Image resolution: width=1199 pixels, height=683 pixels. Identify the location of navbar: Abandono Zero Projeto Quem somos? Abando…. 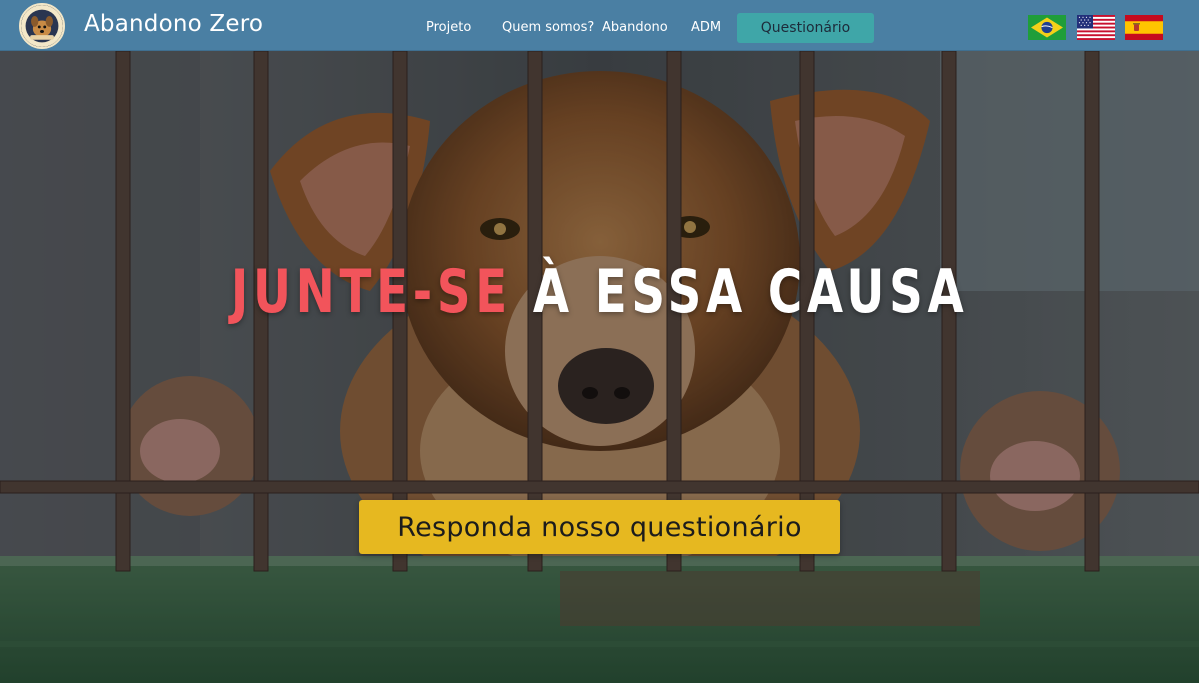
(599, 25).